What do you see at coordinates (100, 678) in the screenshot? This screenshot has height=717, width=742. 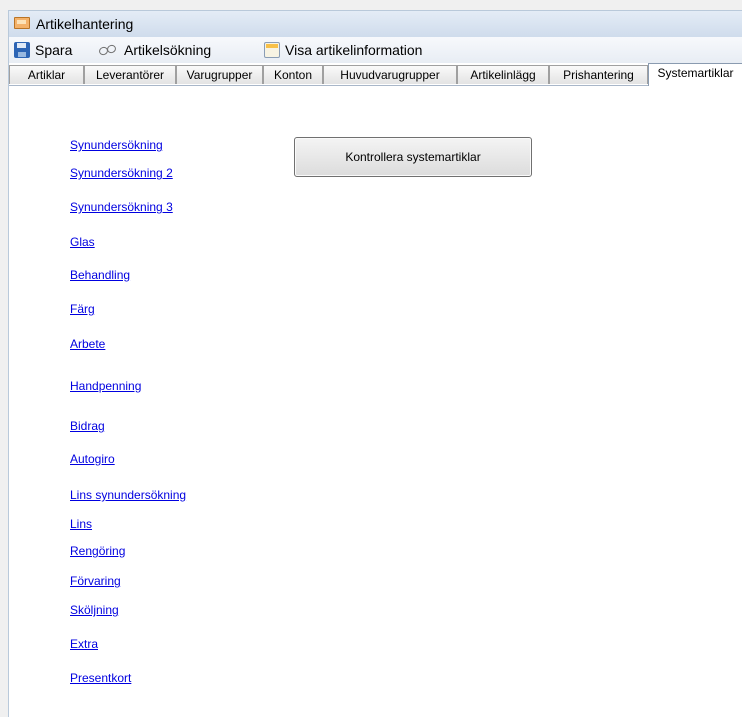 I see `link-presentkort: Presentkort` at bounding box center [100, 678].